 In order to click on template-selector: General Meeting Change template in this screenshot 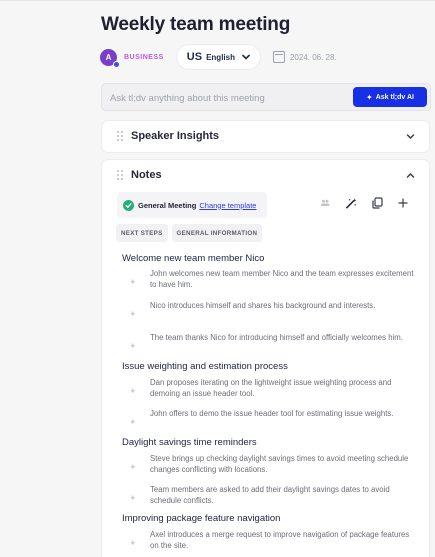, I will do `click(192, 205)`.